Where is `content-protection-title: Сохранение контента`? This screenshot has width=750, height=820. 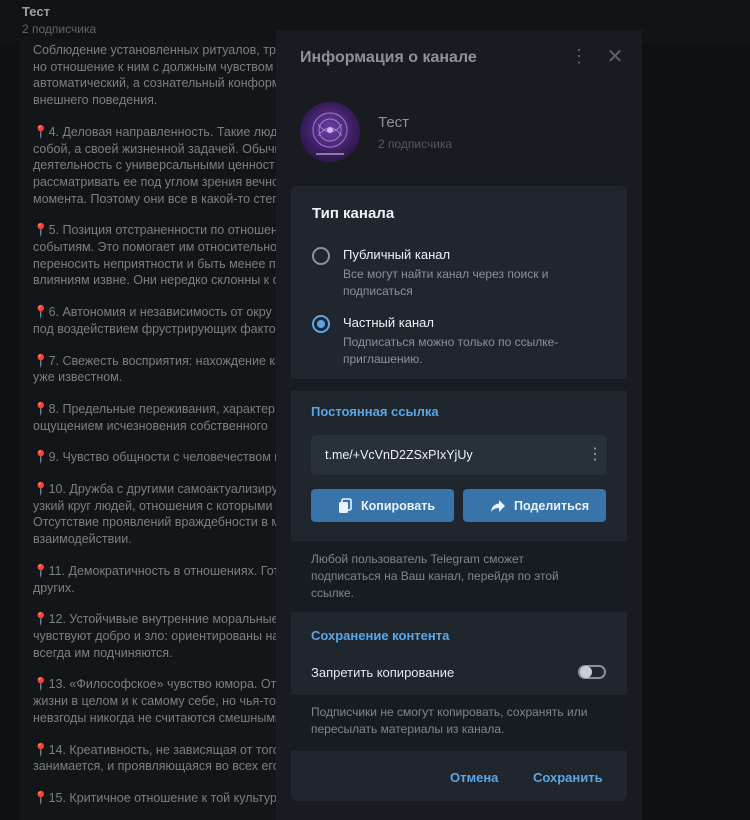
content-protection-title: Сохранение контента is located at coordinates (380, 635).